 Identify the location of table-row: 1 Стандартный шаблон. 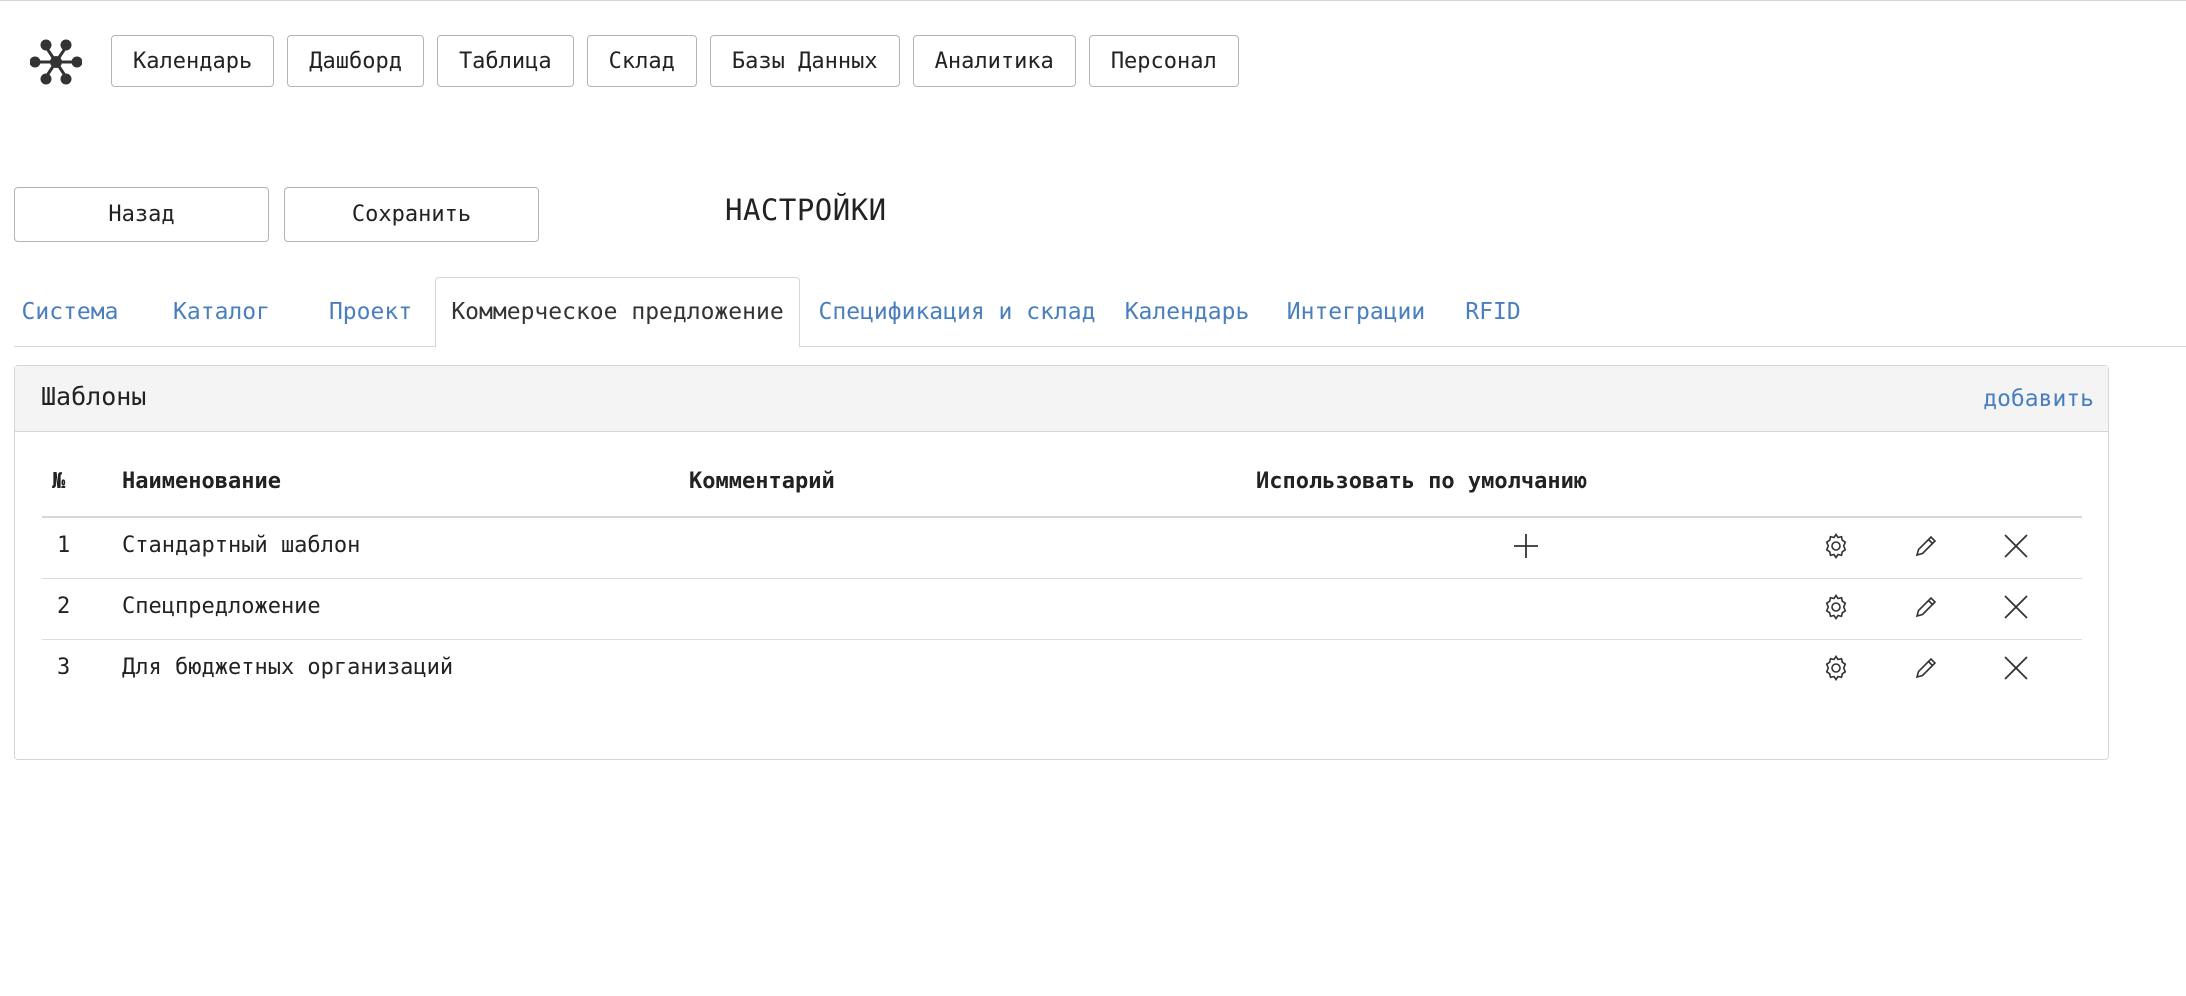
(1062, 548).